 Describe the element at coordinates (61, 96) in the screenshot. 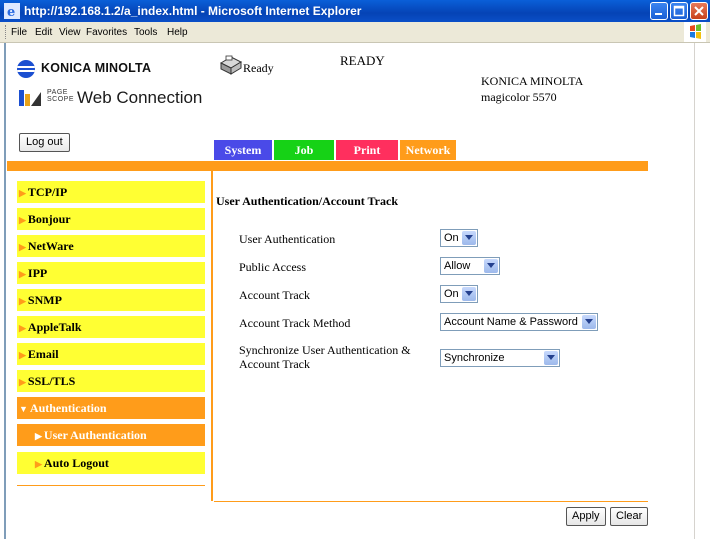

I see `pagescope-text: PAGE SCOPE` at that location.